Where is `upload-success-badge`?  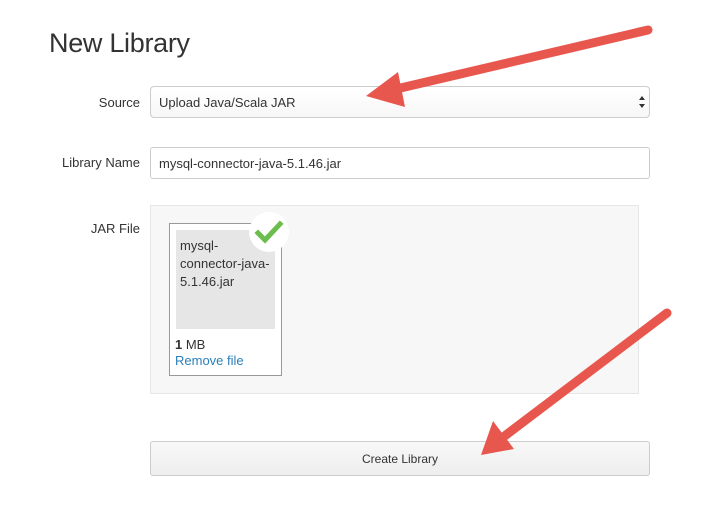
upload-success-badge is located at coordinates (269, 232).